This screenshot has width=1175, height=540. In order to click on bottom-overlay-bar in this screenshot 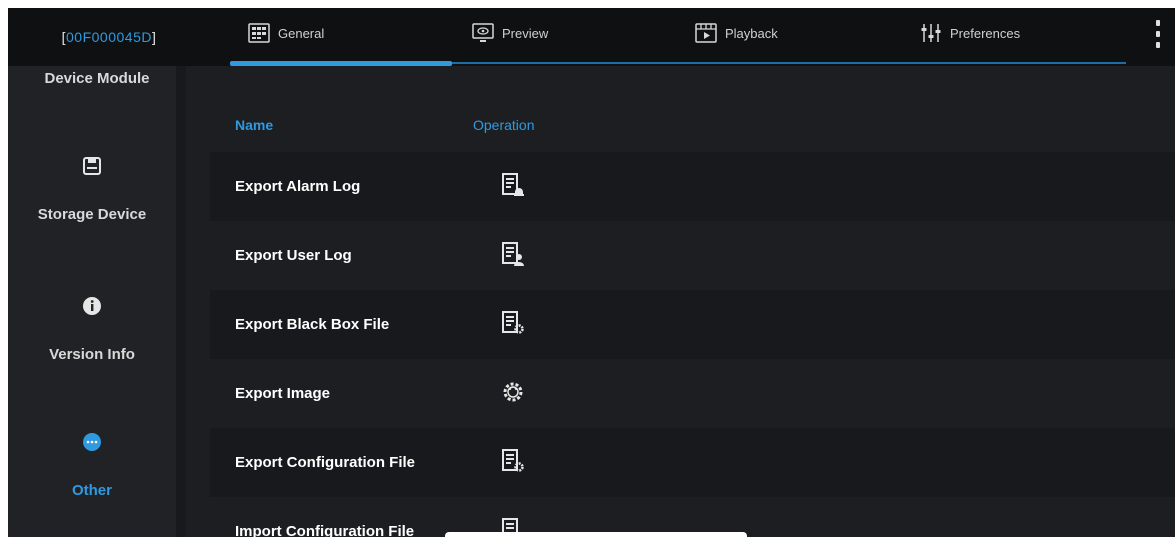, I will do `click(596, 536)`.